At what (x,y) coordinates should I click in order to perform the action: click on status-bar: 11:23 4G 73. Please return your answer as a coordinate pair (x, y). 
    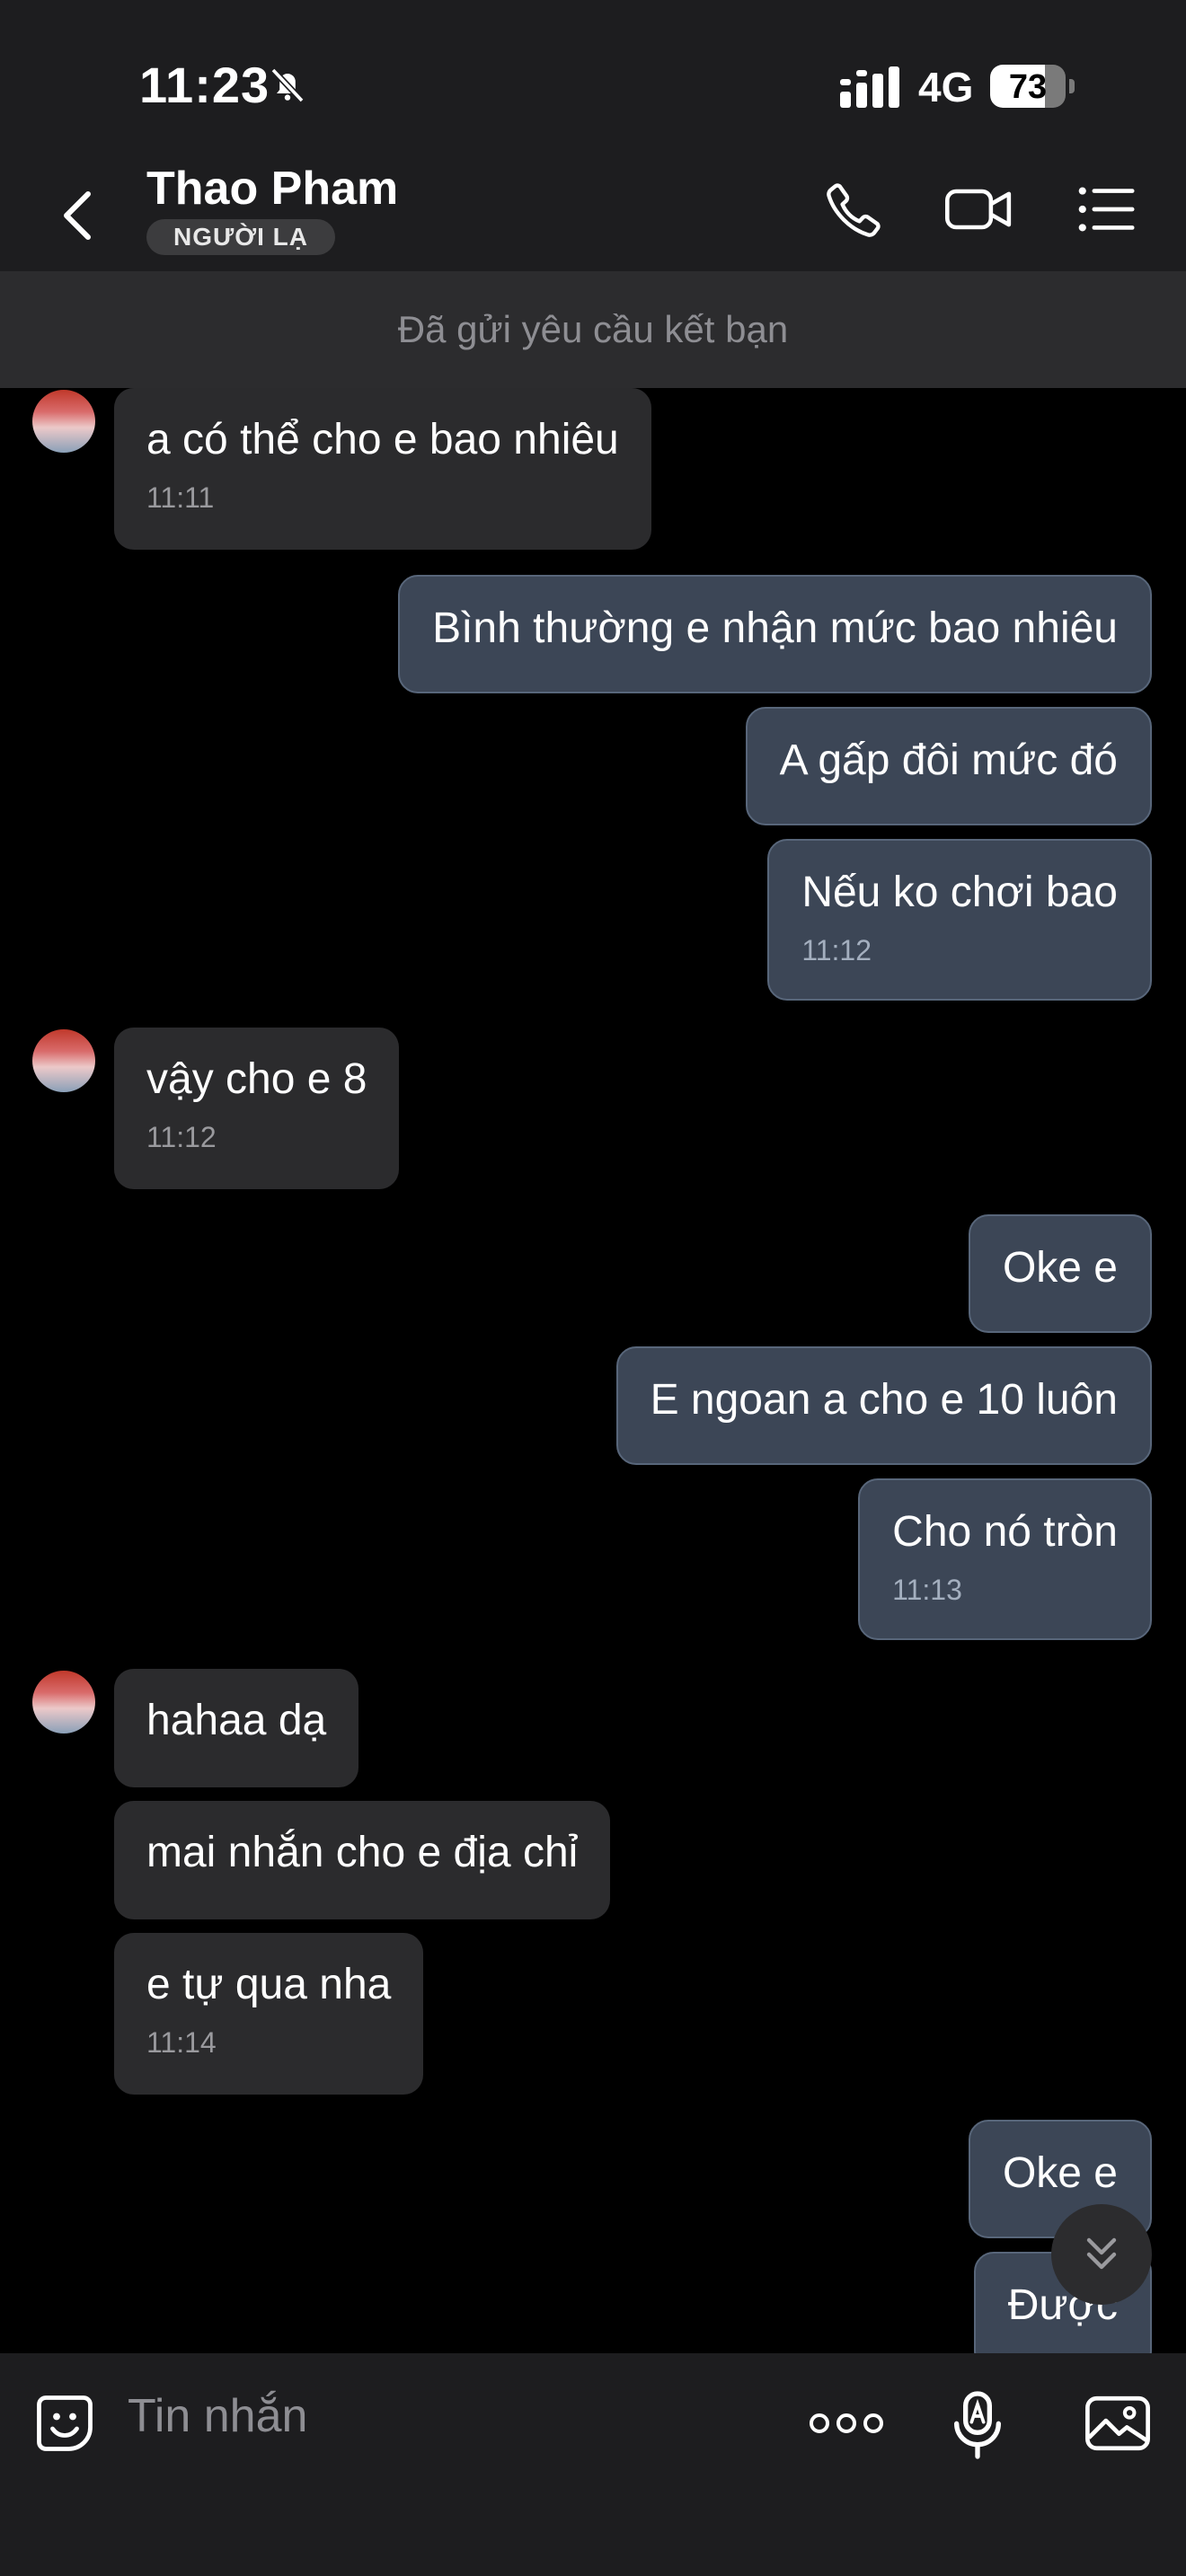
    Looking at the image, I should click on (593, 76).